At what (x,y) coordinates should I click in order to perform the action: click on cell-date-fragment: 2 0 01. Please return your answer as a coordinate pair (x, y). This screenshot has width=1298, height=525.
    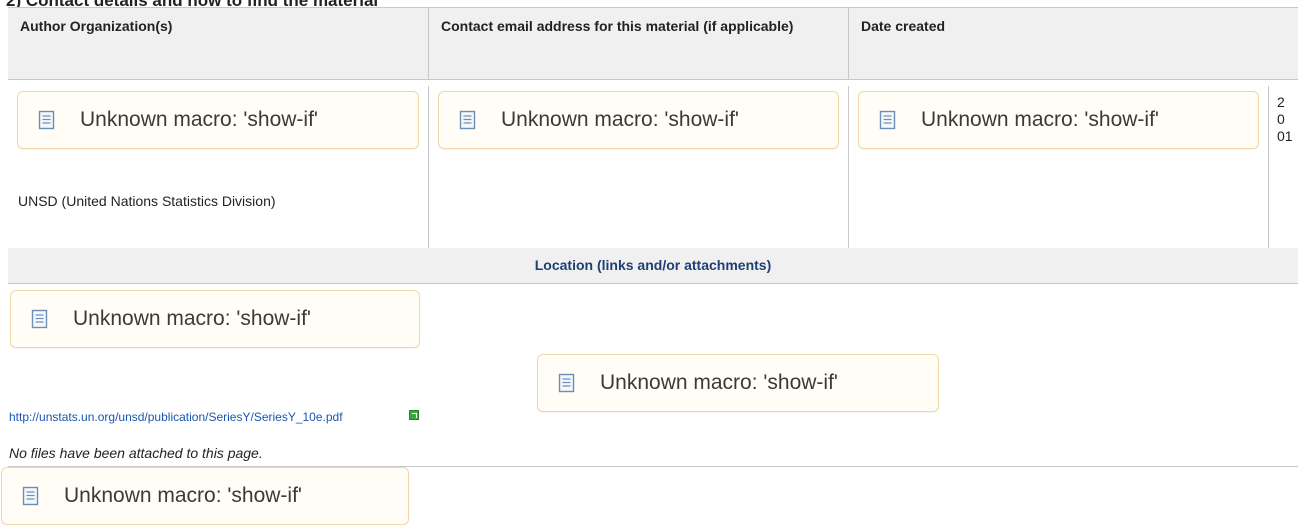
    Looking at the image, I should click on (1283, 167).